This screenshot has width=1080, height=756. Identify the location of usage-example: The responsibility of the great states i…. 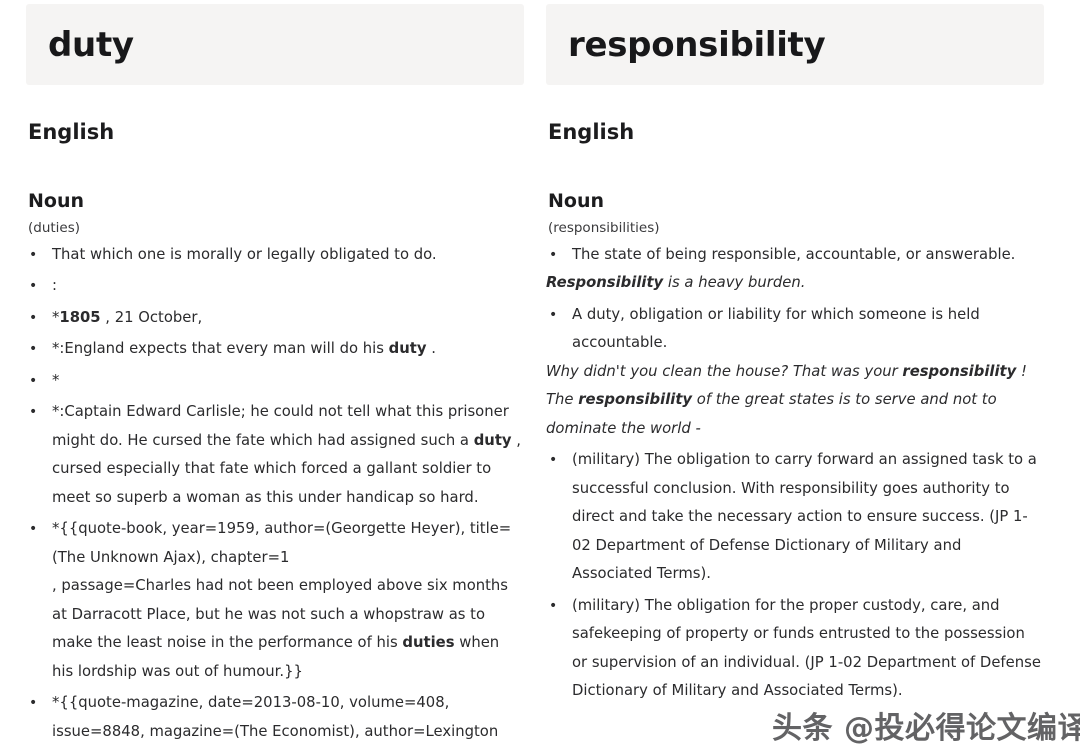
(771, 414).